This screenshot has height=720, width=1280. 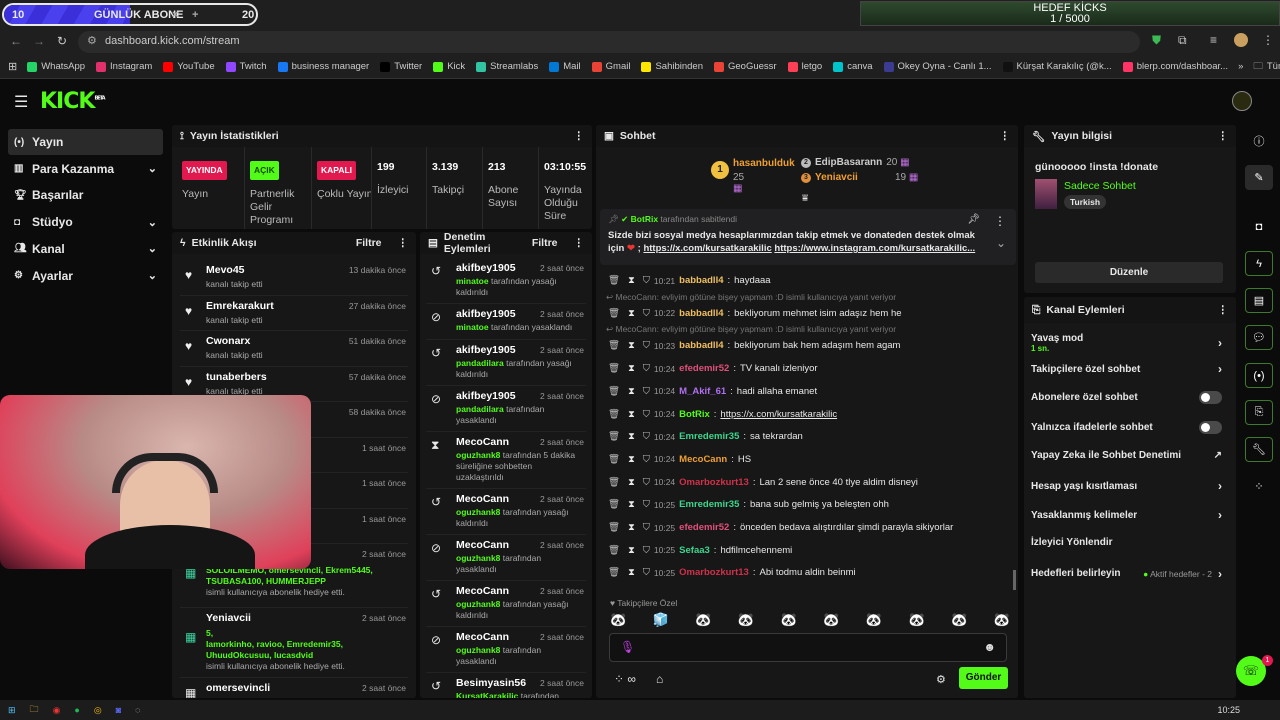 I want to click on address-bar: ⚙ dashboard.kick.com/stream, so click(x=609, y=42).